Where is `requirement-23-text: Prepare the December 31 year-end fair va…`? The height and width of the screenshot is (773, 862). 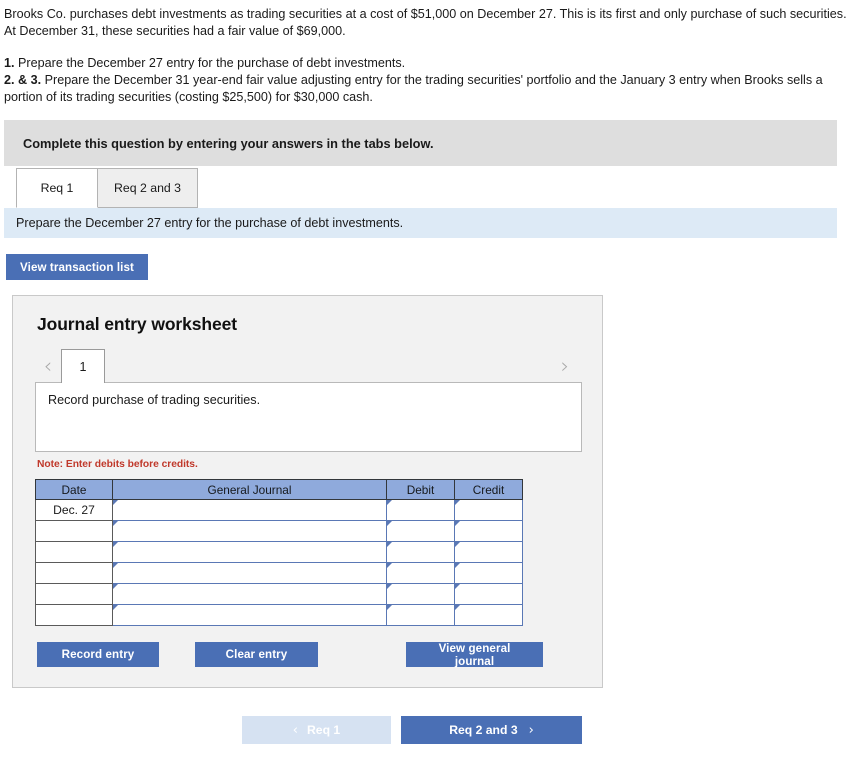
requirement-23-text: Prepare the December 31 year-end fair va… is located at coordinates (413, 88).